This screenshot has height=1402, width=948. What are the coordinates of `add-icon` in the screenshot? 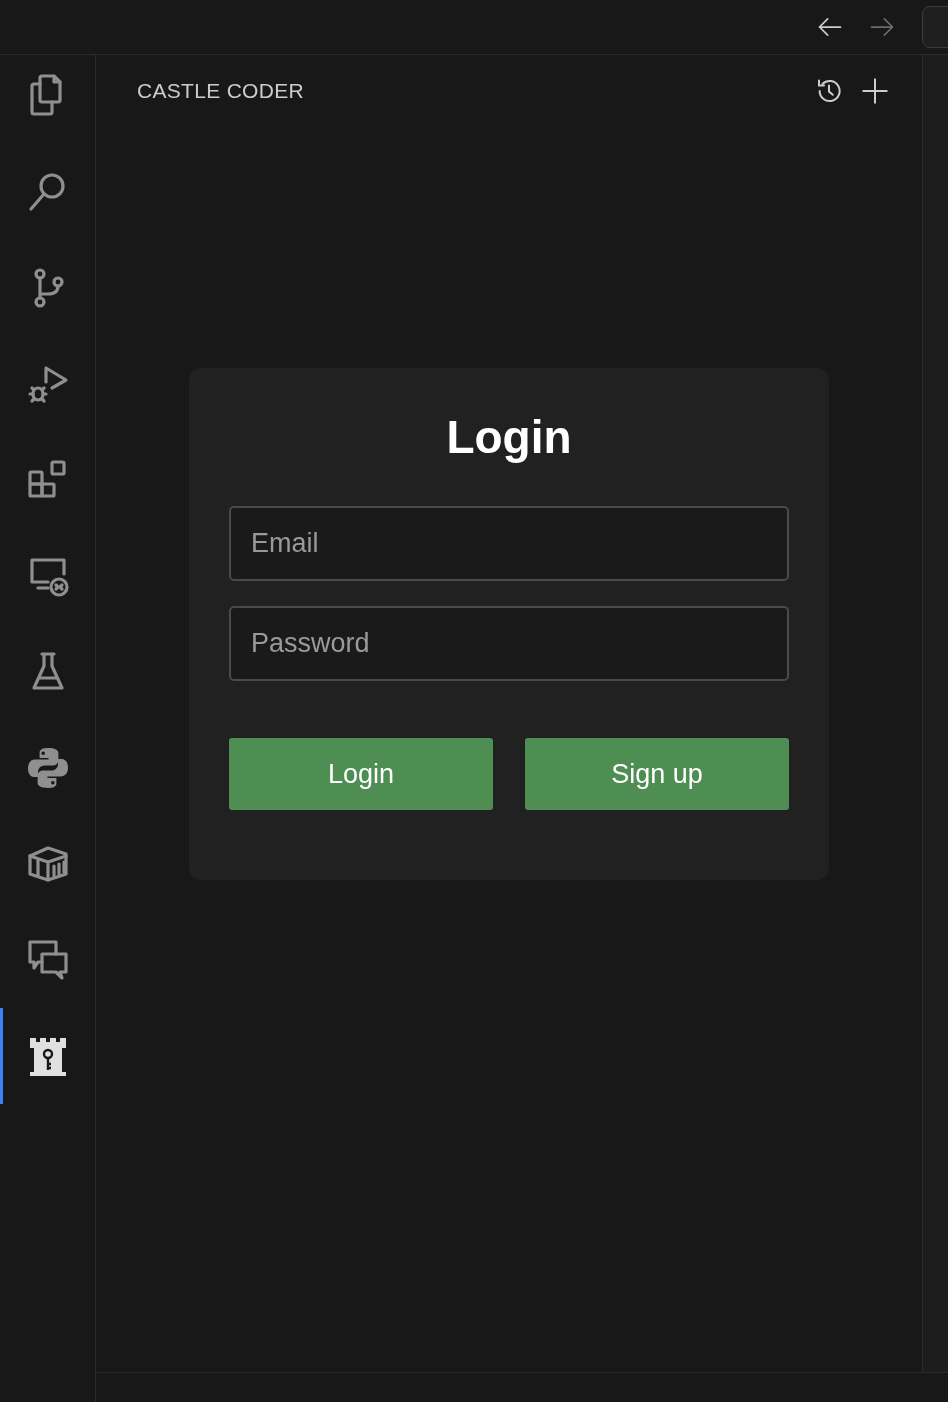 It's located at (875, 91).